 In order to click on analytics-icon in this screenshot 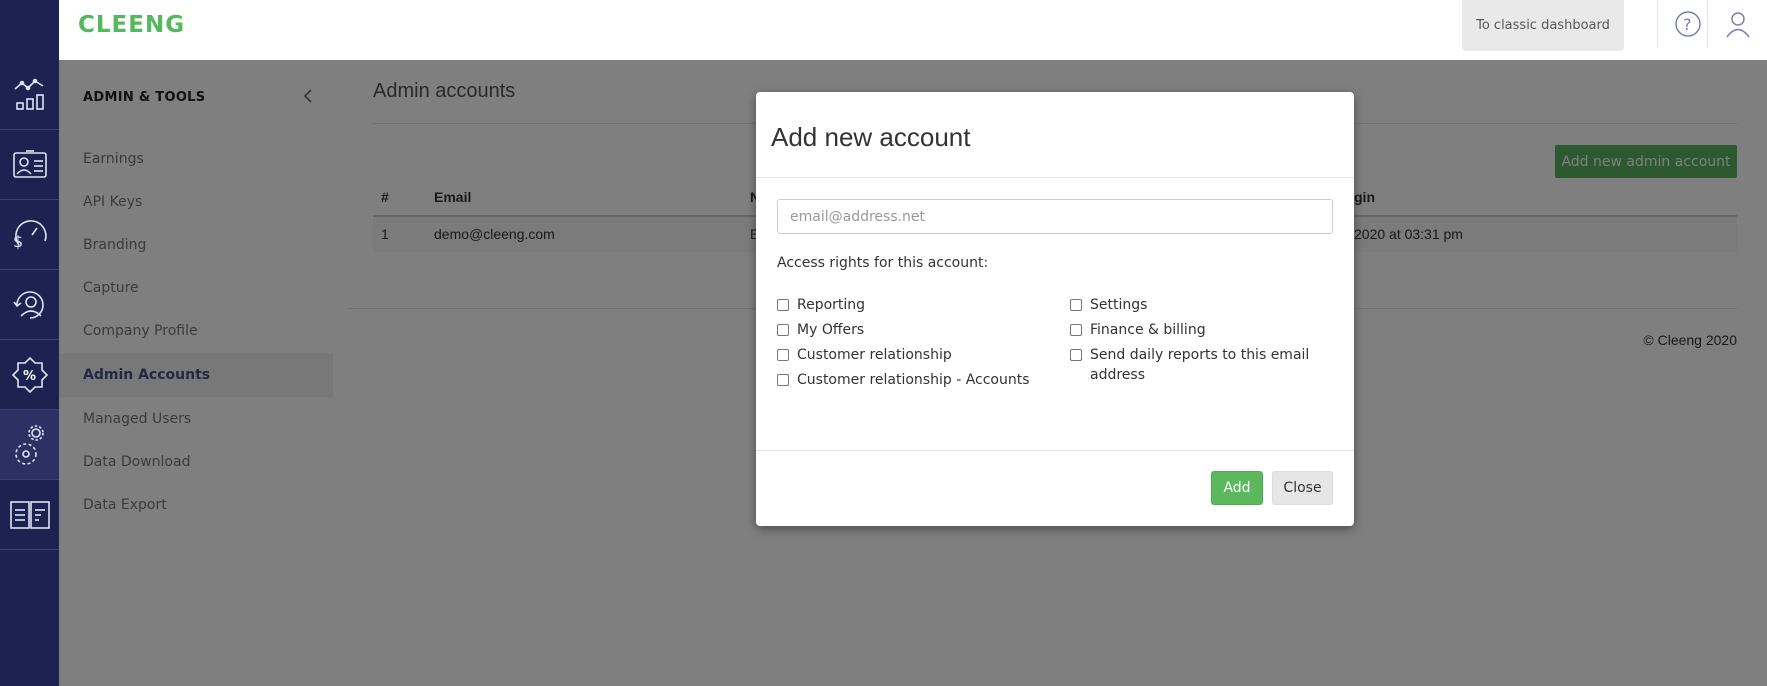, I will do `click(28, 94)`.